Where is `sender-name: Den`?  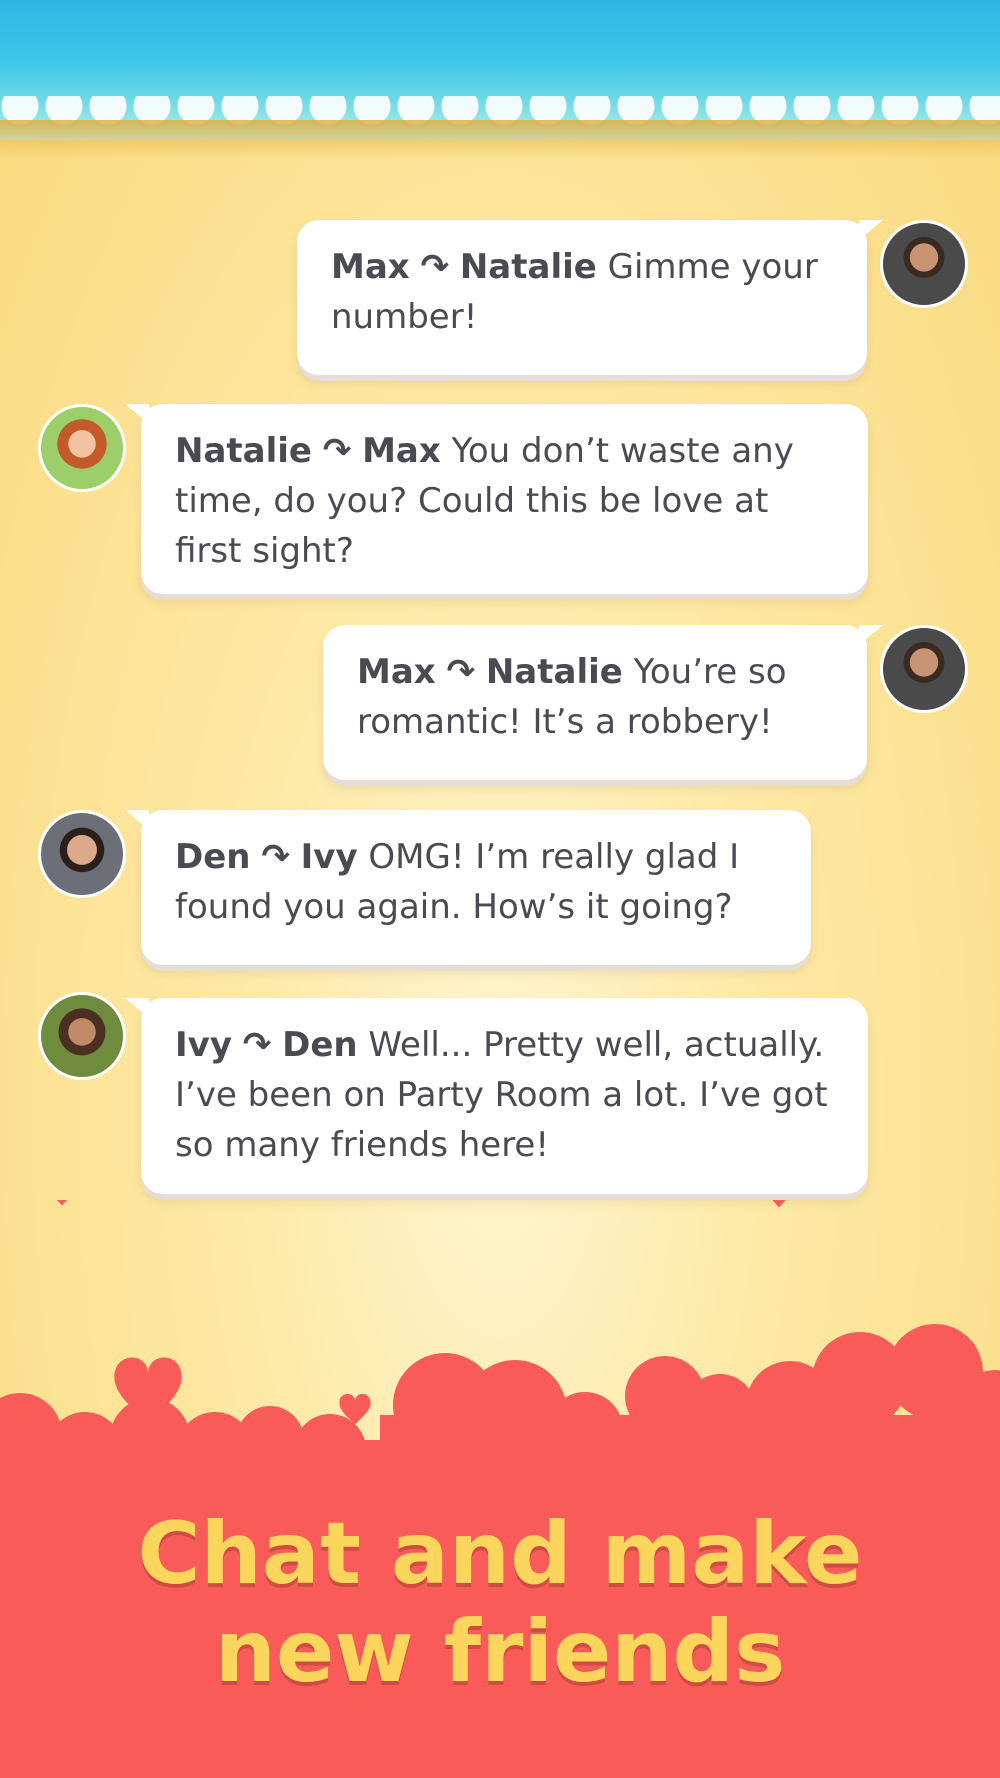 sender-name: Den is located at coordinates (213, 857).